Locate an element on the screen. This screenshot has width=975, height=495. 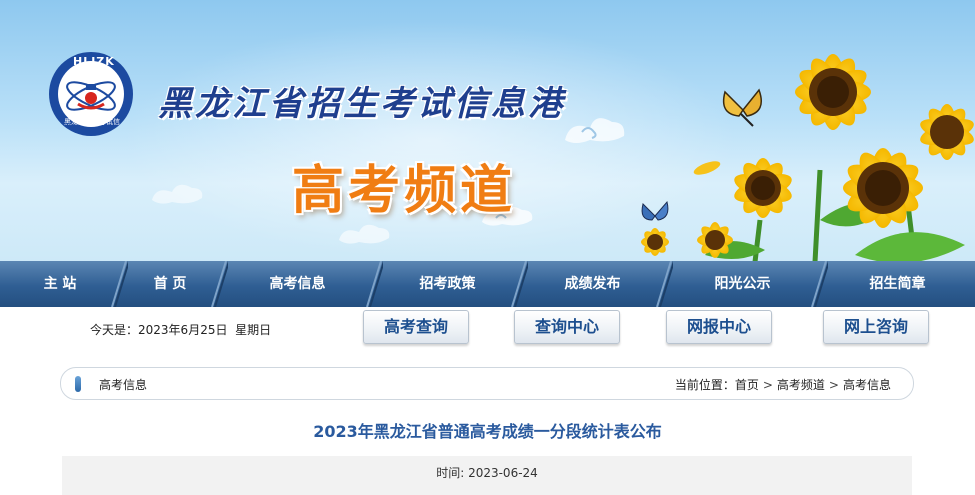
nav-item-label: 成绩发布 is located at coordinates (592, 284).